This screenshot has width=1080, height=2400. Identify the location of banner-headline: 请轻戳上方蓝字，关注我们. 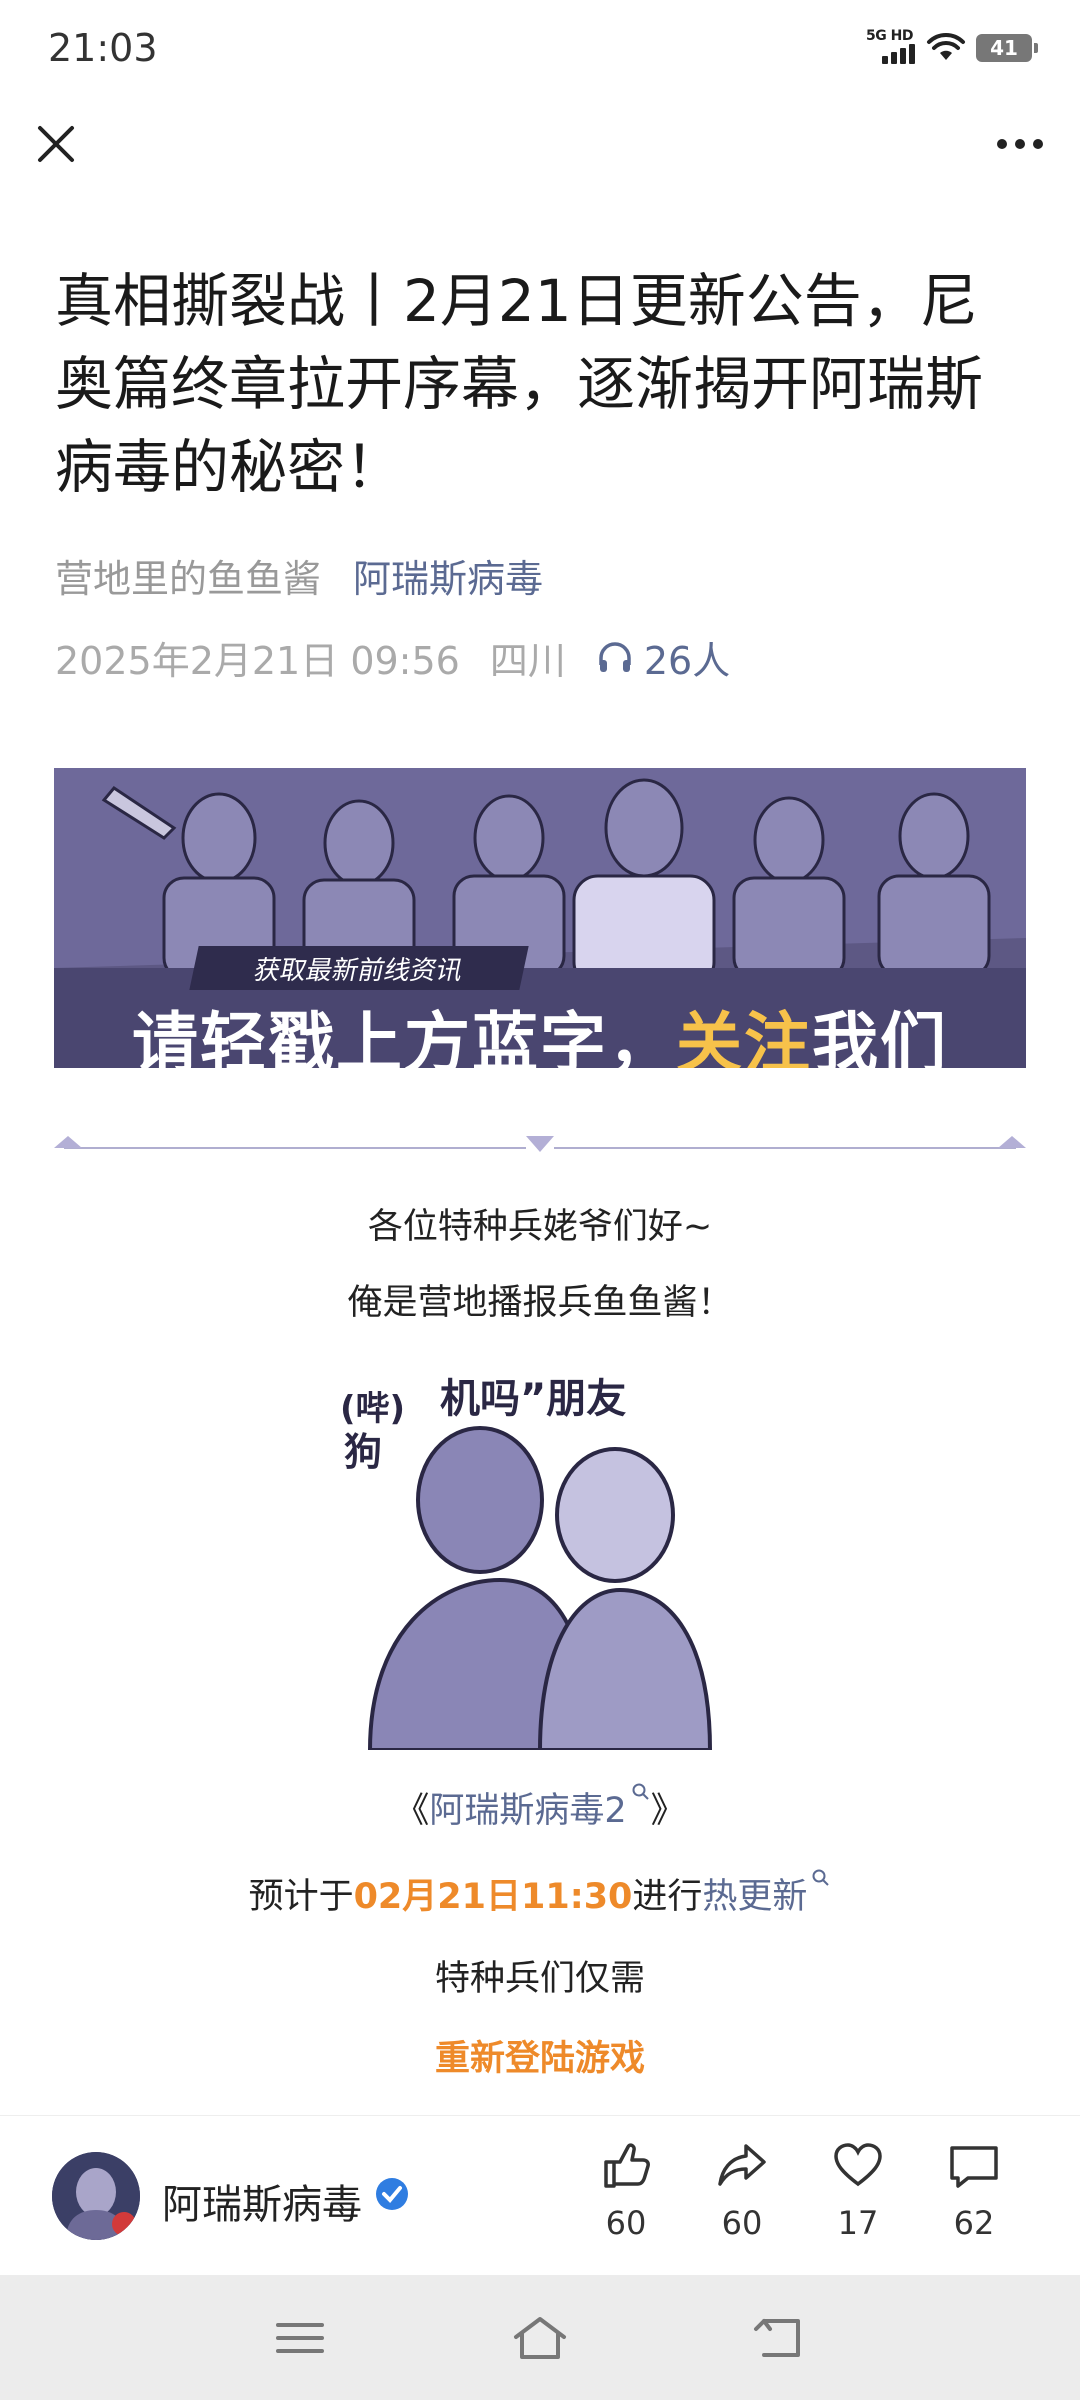
(540, 1029).